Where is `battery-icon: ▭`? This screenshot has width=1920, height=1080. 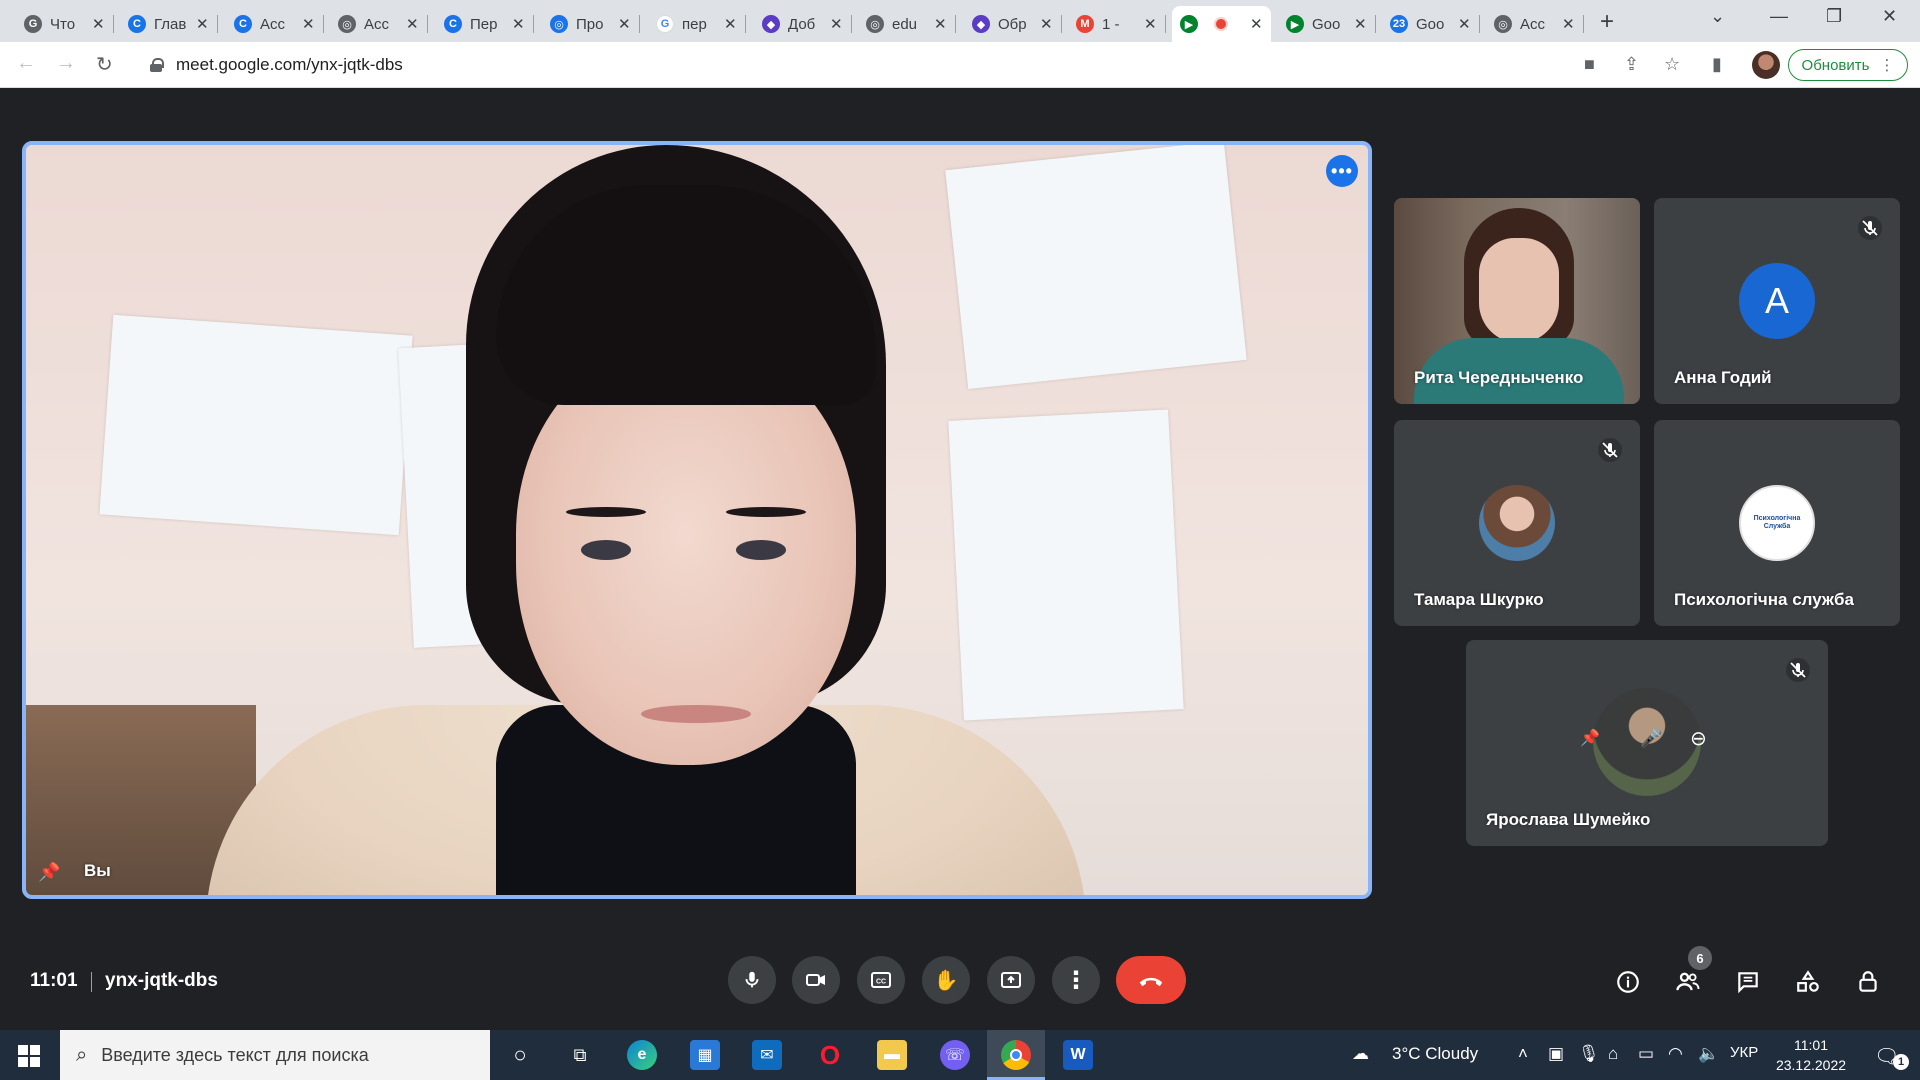 battery-icon: ▭ is located at coordinates (1646, 1054).